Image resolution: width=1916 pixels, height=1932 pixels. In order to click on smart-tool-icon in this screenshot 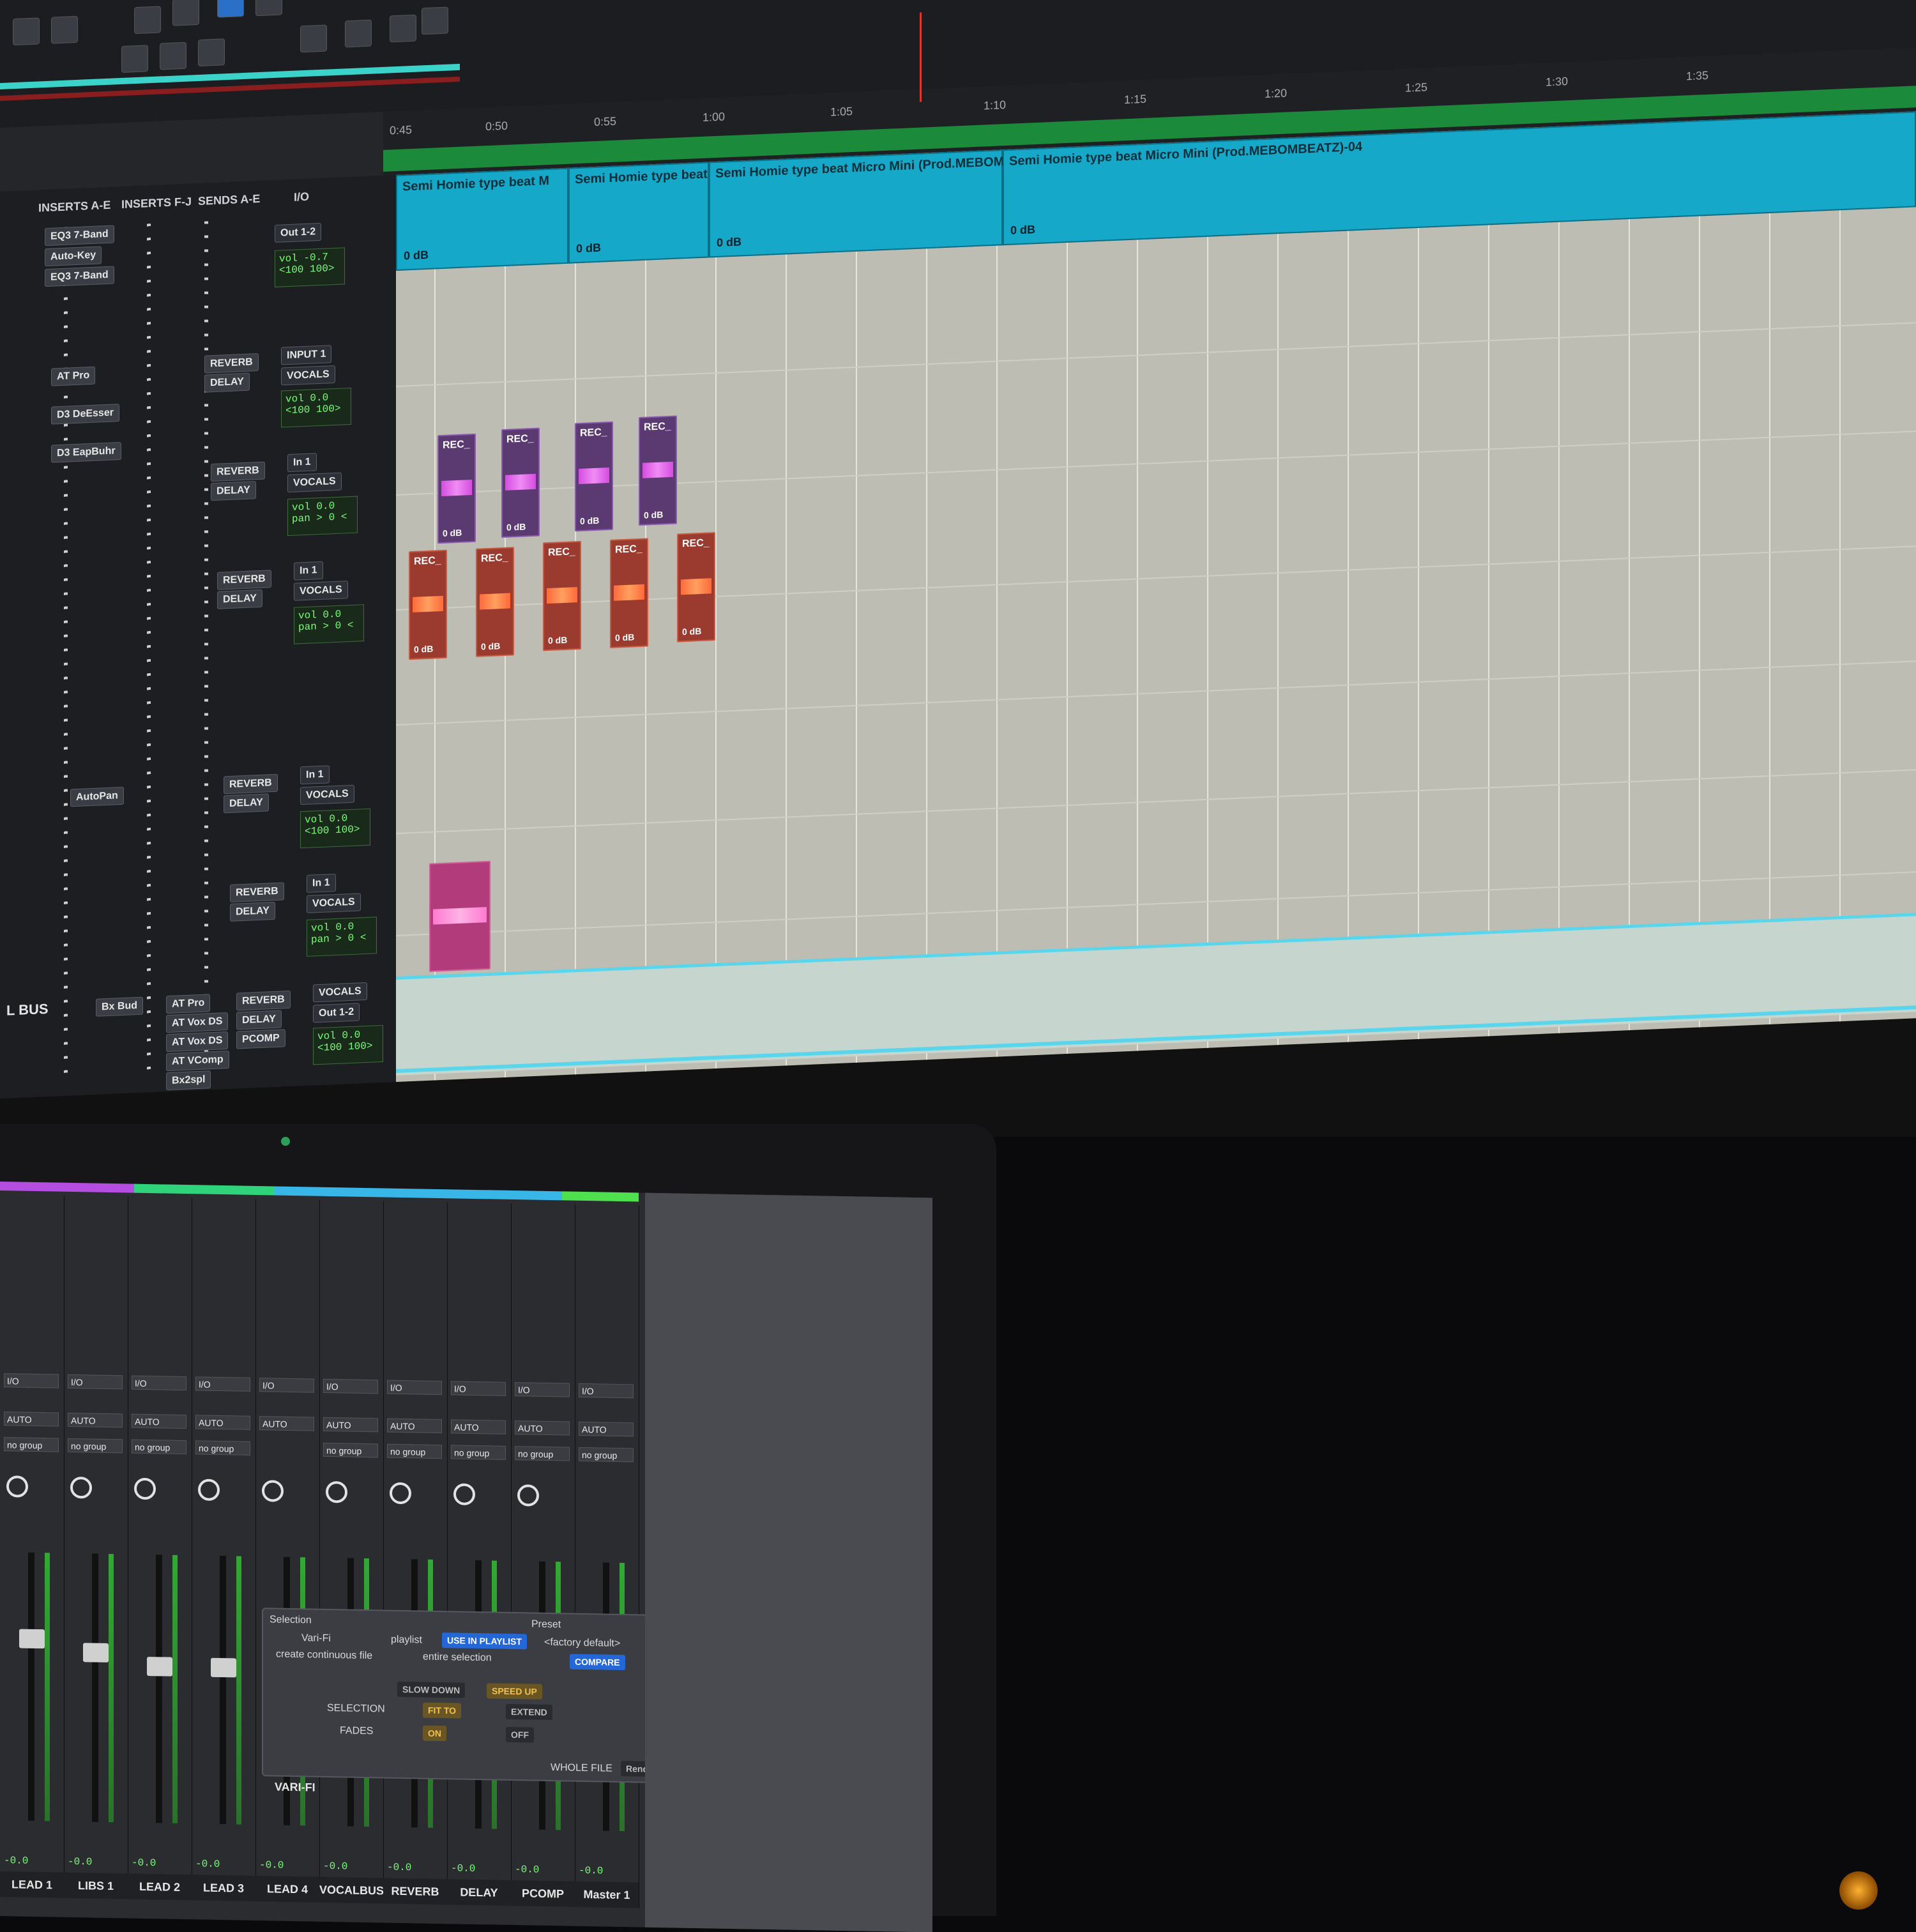, I will do `click(230, 9)`.